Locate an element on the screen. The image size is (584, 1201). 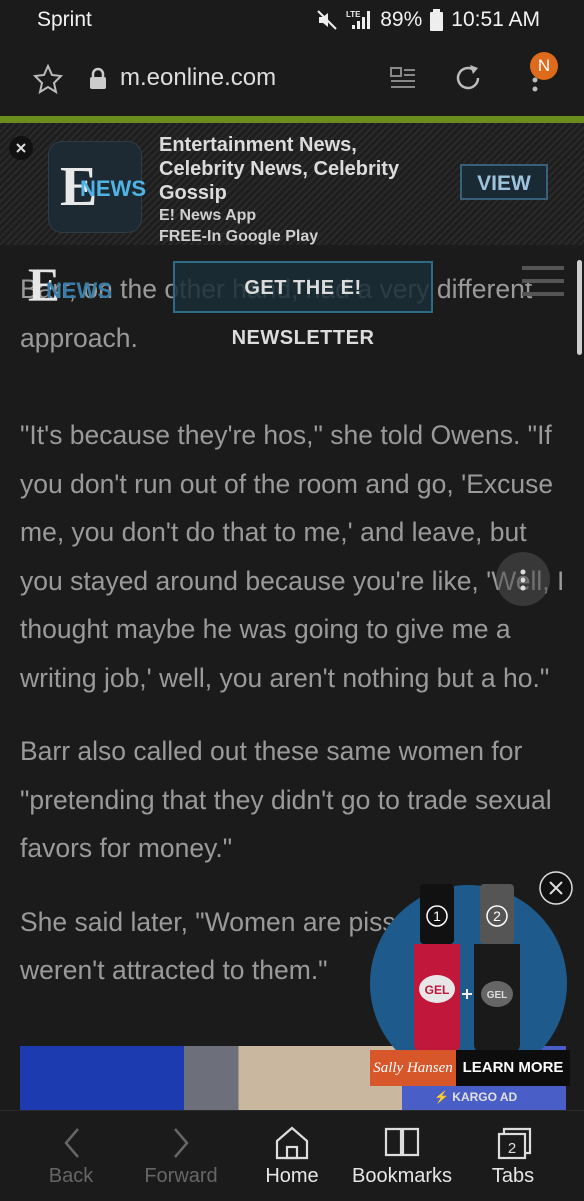
bookmarks-icon is located at coordinates (402, 1142).